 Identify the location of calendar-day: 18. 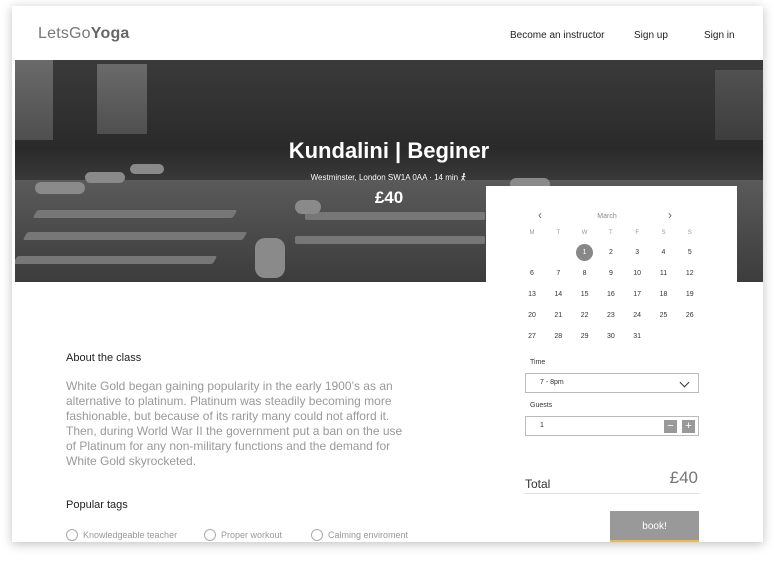
(664, 294).